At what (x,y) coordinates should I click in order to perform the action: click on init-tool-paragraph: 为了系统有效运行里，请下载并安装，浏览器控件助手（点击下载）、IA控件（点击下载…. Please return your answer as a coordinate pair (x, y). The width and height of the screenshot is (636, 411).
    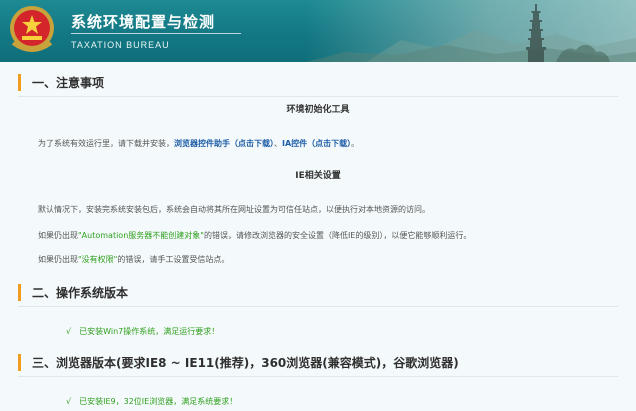
    Looking at the image, I should click on (198, 143).